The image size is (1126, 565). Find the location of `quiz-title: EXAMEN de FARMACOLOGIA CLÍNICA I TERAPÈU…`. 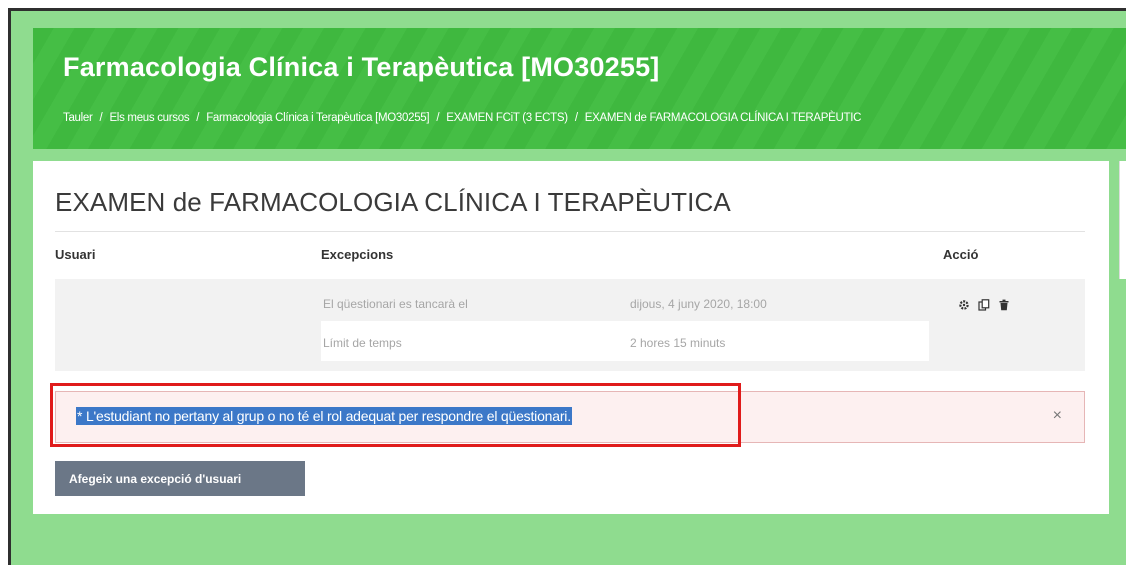

quiz-title: EXAMEN de FARMACOLOGIA CLÍNICA I TERAPÈU… is located at coordinates (393, 202).